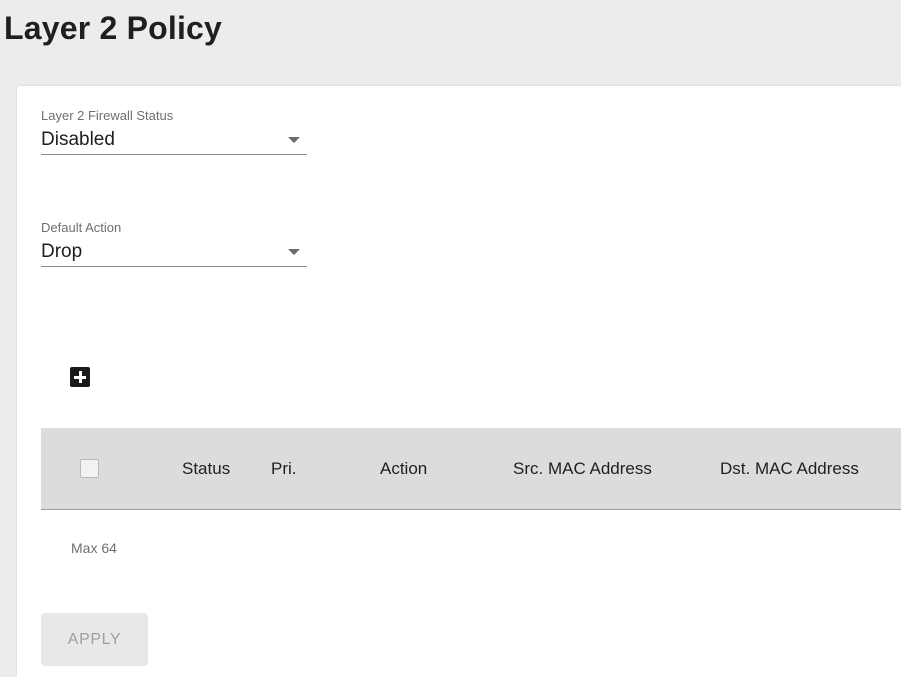  What do you see at coordinates (107, 115) in the screenshot?
I see `firewall-status-label: Layer 2 Firewall Status` at bounding box center [107, 115].